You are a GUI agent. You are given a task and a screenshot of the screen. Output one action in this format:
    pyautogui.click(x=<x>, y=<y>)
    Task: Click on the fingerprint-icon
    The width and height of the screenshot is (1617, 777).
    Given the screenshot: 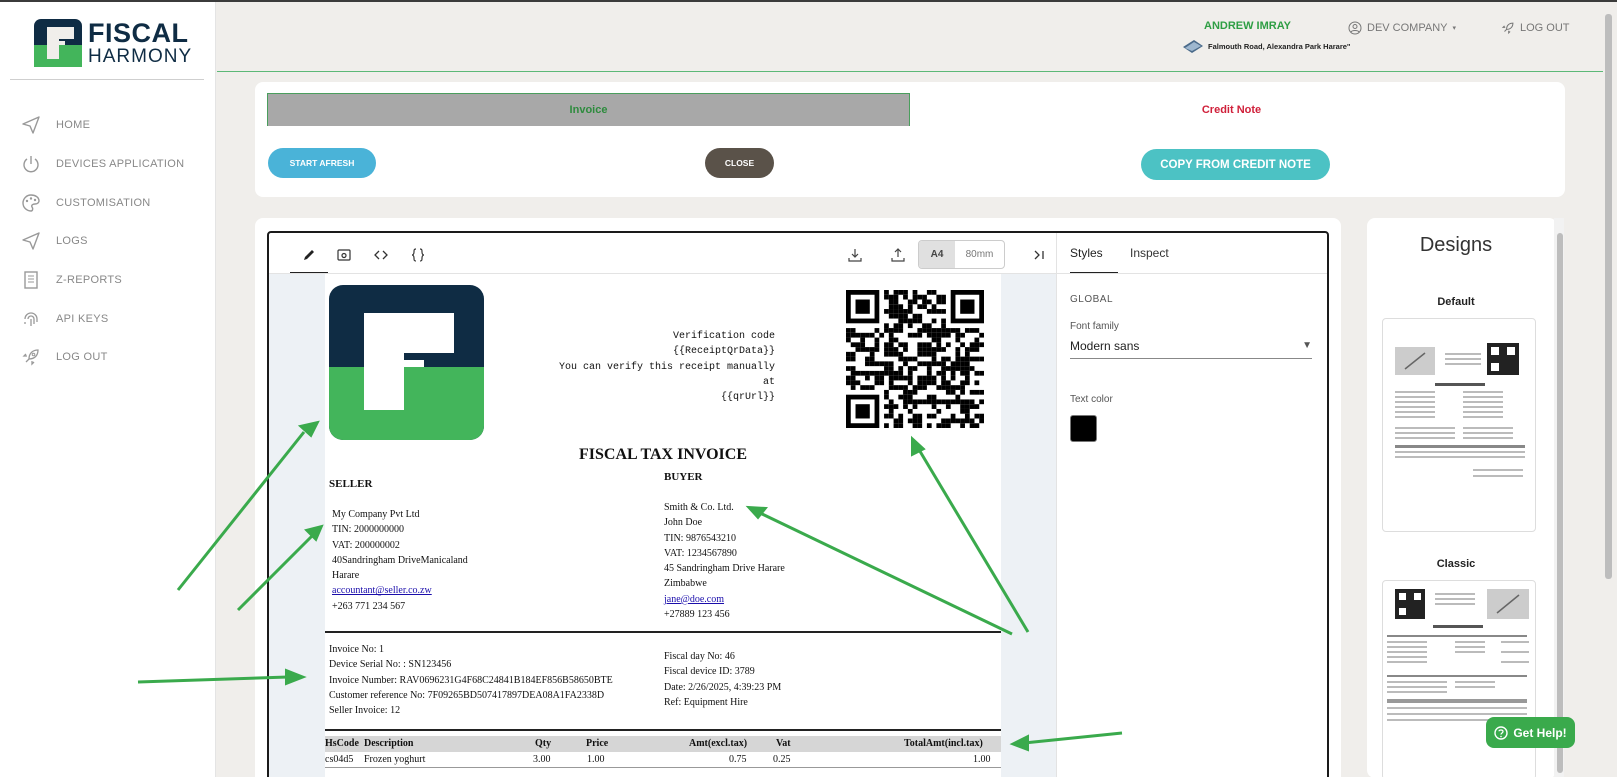 What is the action you would take?
    pyautogui.click(x=31, y=319)
    